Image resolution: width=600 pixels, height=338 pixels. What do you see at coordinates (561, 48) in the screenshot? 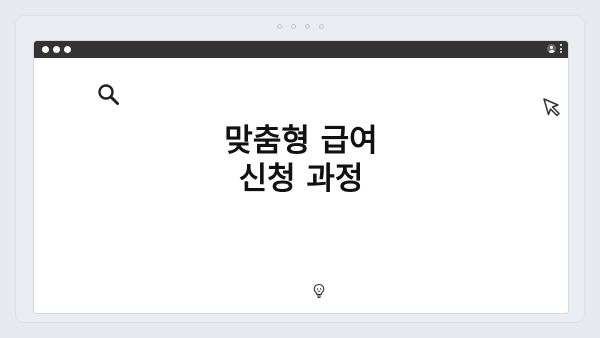
I see `kebab-menu-icon` at bounding box center [561, 48].